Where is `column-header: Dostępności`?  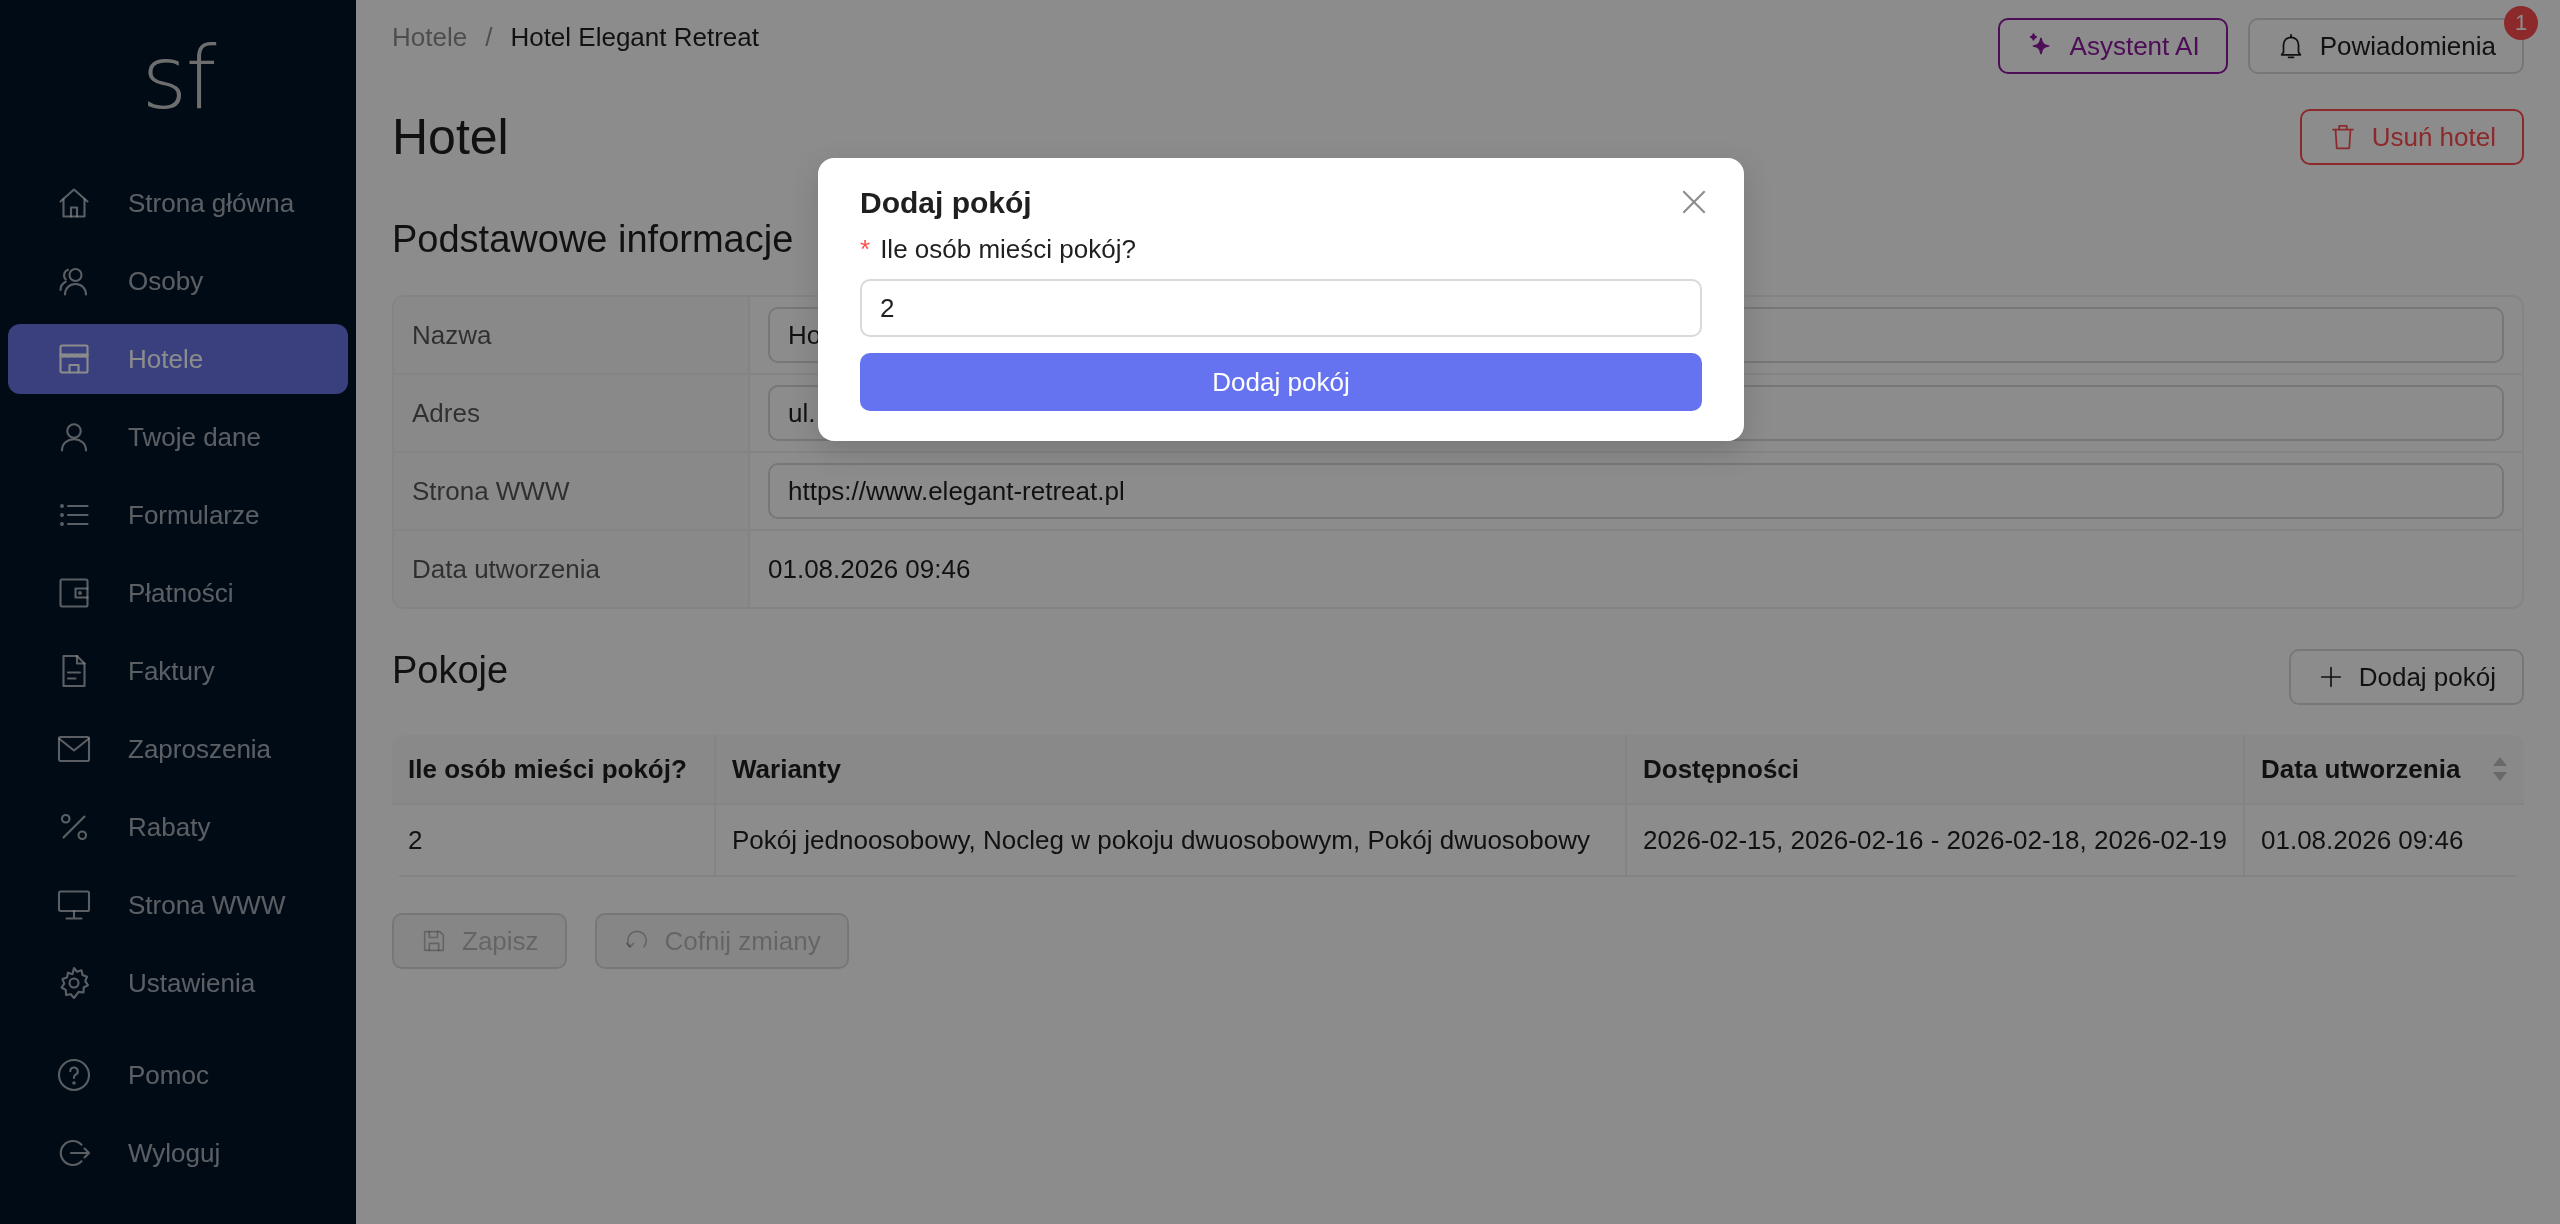 column-header: Dostępności is located at coordinates (1935, 769).